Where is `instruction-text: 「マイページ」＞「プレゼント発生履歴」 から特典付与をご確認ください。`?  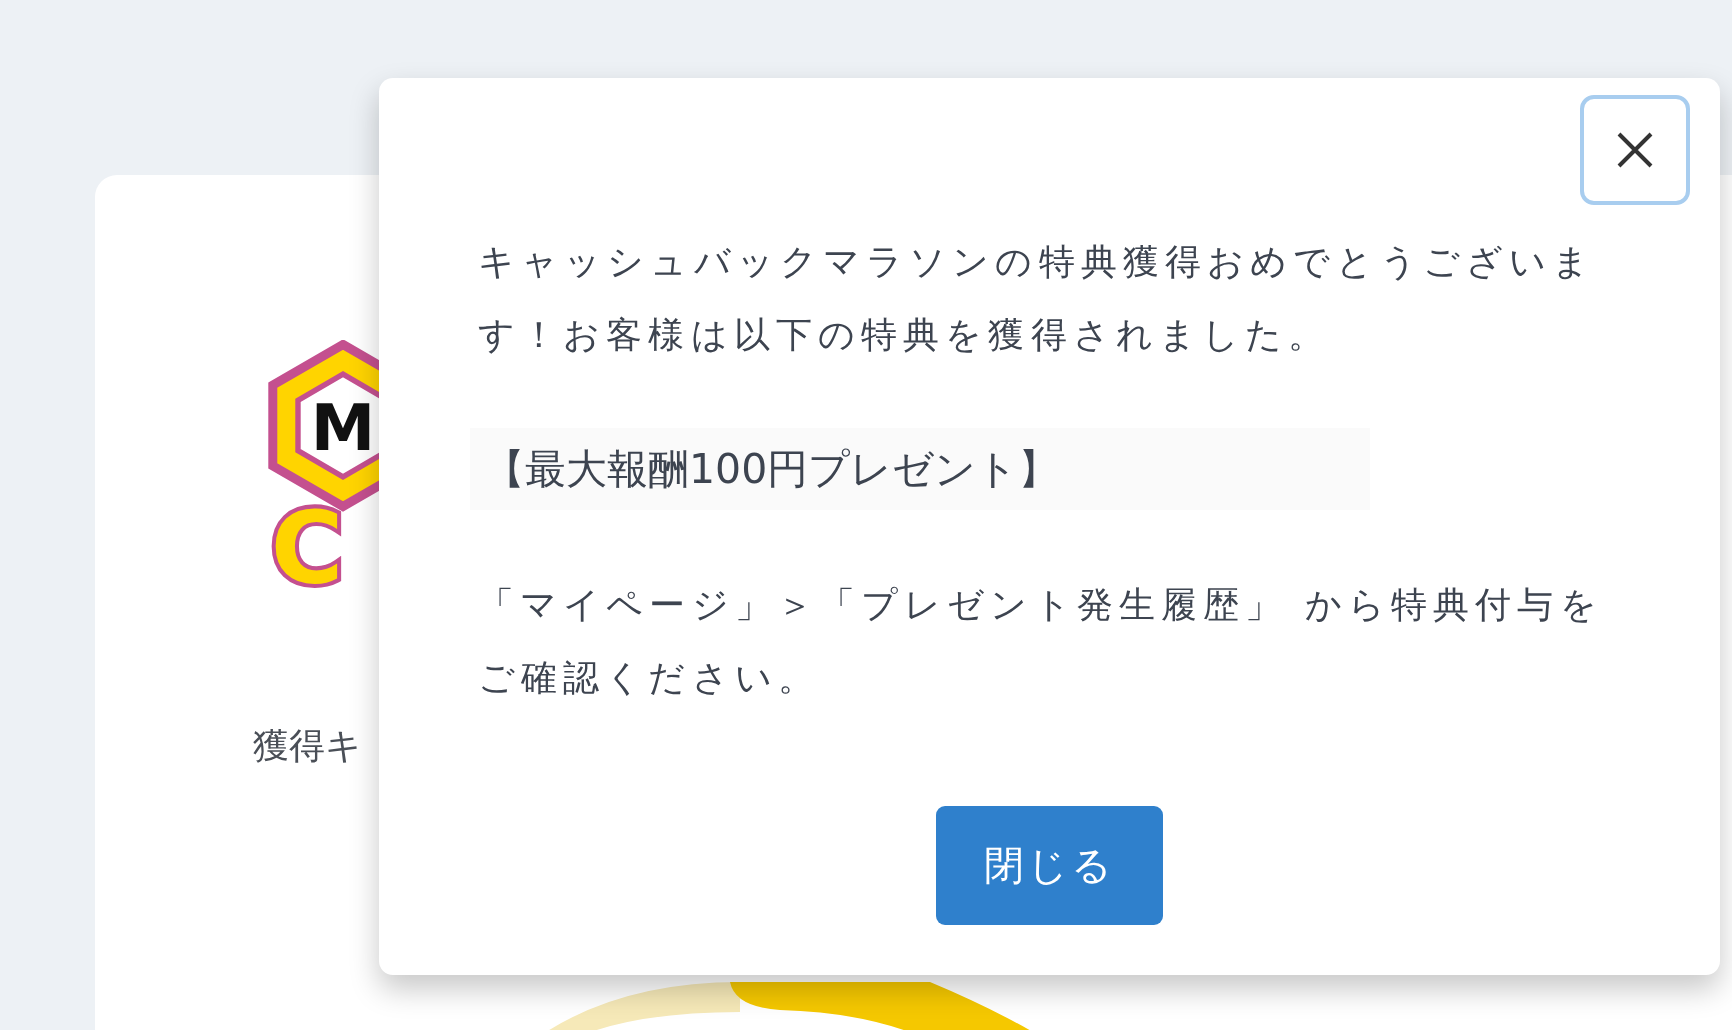
instruction-text: 「マイページ」＞「プレゼント発生履歴」 から特典付与をご確認ください。 is located at coordinates (1041, 641).